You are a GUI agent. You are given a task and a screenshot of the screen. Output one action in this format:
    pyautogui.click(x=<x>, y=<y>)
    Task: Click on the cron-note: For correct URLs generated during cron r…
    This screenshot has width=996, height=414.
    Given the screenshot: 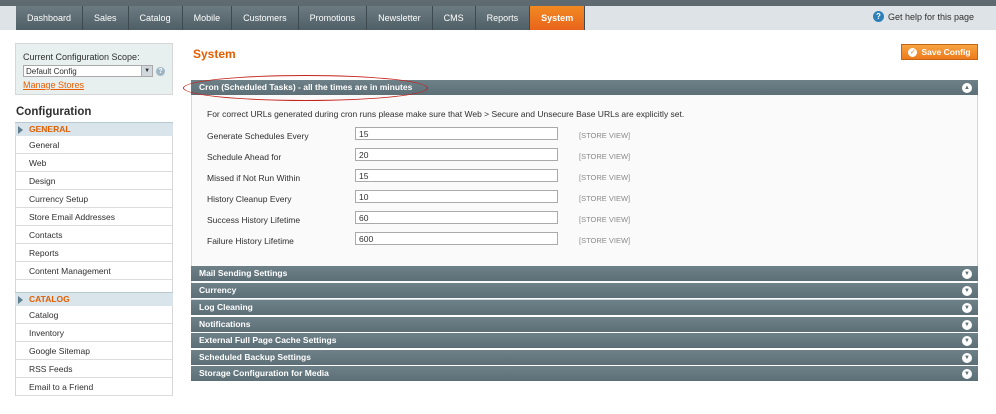 What is the action you would take?
    pyautogui.click(x=446, y=114)
    